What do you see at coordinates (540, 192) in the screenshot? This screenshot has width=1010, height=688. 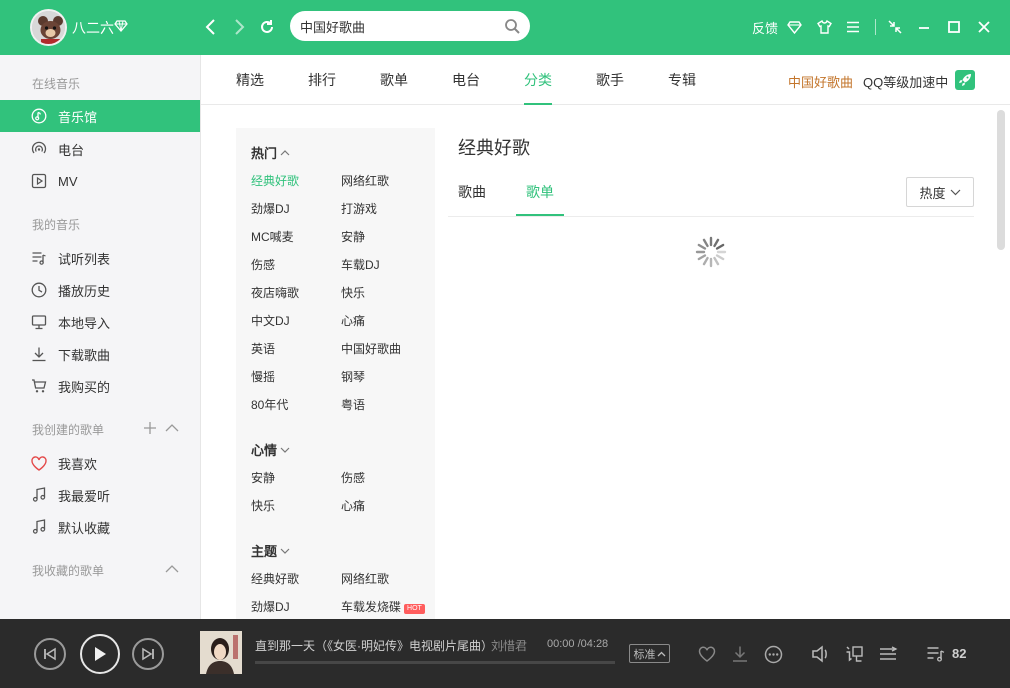 I see `subtab-playlists: 歌单` at bounding box center [540, 192].